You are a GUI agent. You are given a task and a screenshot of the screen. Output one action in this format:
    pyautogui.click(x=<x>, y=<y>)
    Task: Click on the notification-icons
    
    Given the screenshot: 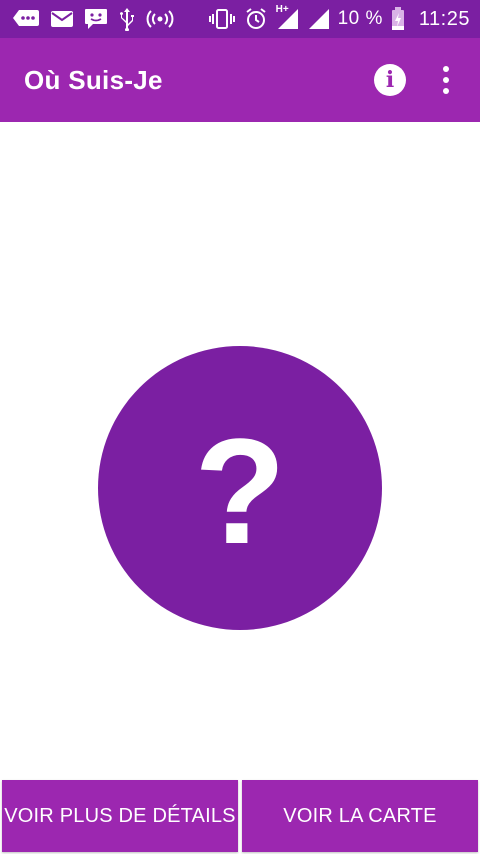 What is the action you would take?
    pyautogui.click(x=93, y=19)
    